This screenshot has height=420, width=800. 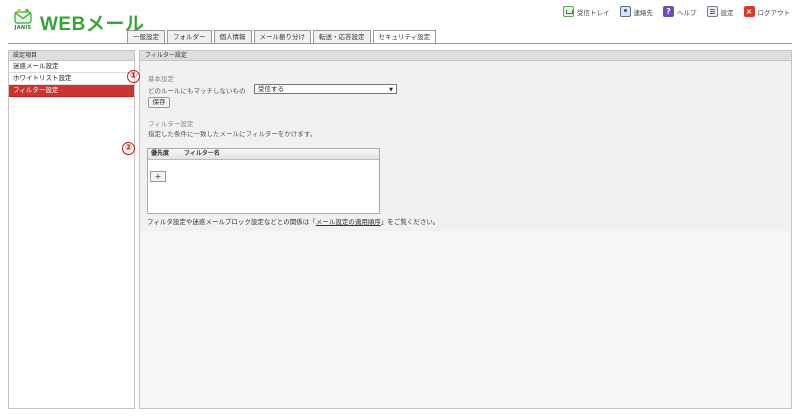 What do you see at coordinates (348, 222) in the screenshot?
I see `apply-order-link: メール設定の適用順序` at bounding box center [348, 222].